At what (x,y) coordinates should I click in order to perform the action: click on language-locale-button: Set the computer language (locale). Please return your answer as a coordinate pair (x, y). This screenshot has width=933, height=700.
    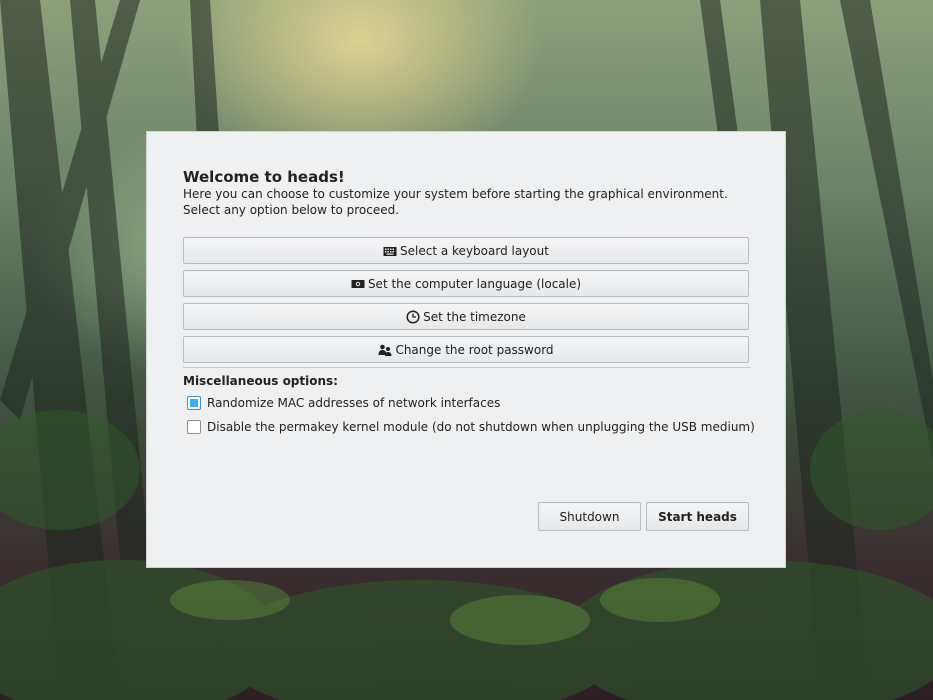
    Looking at the image, I should click on (466, 283).